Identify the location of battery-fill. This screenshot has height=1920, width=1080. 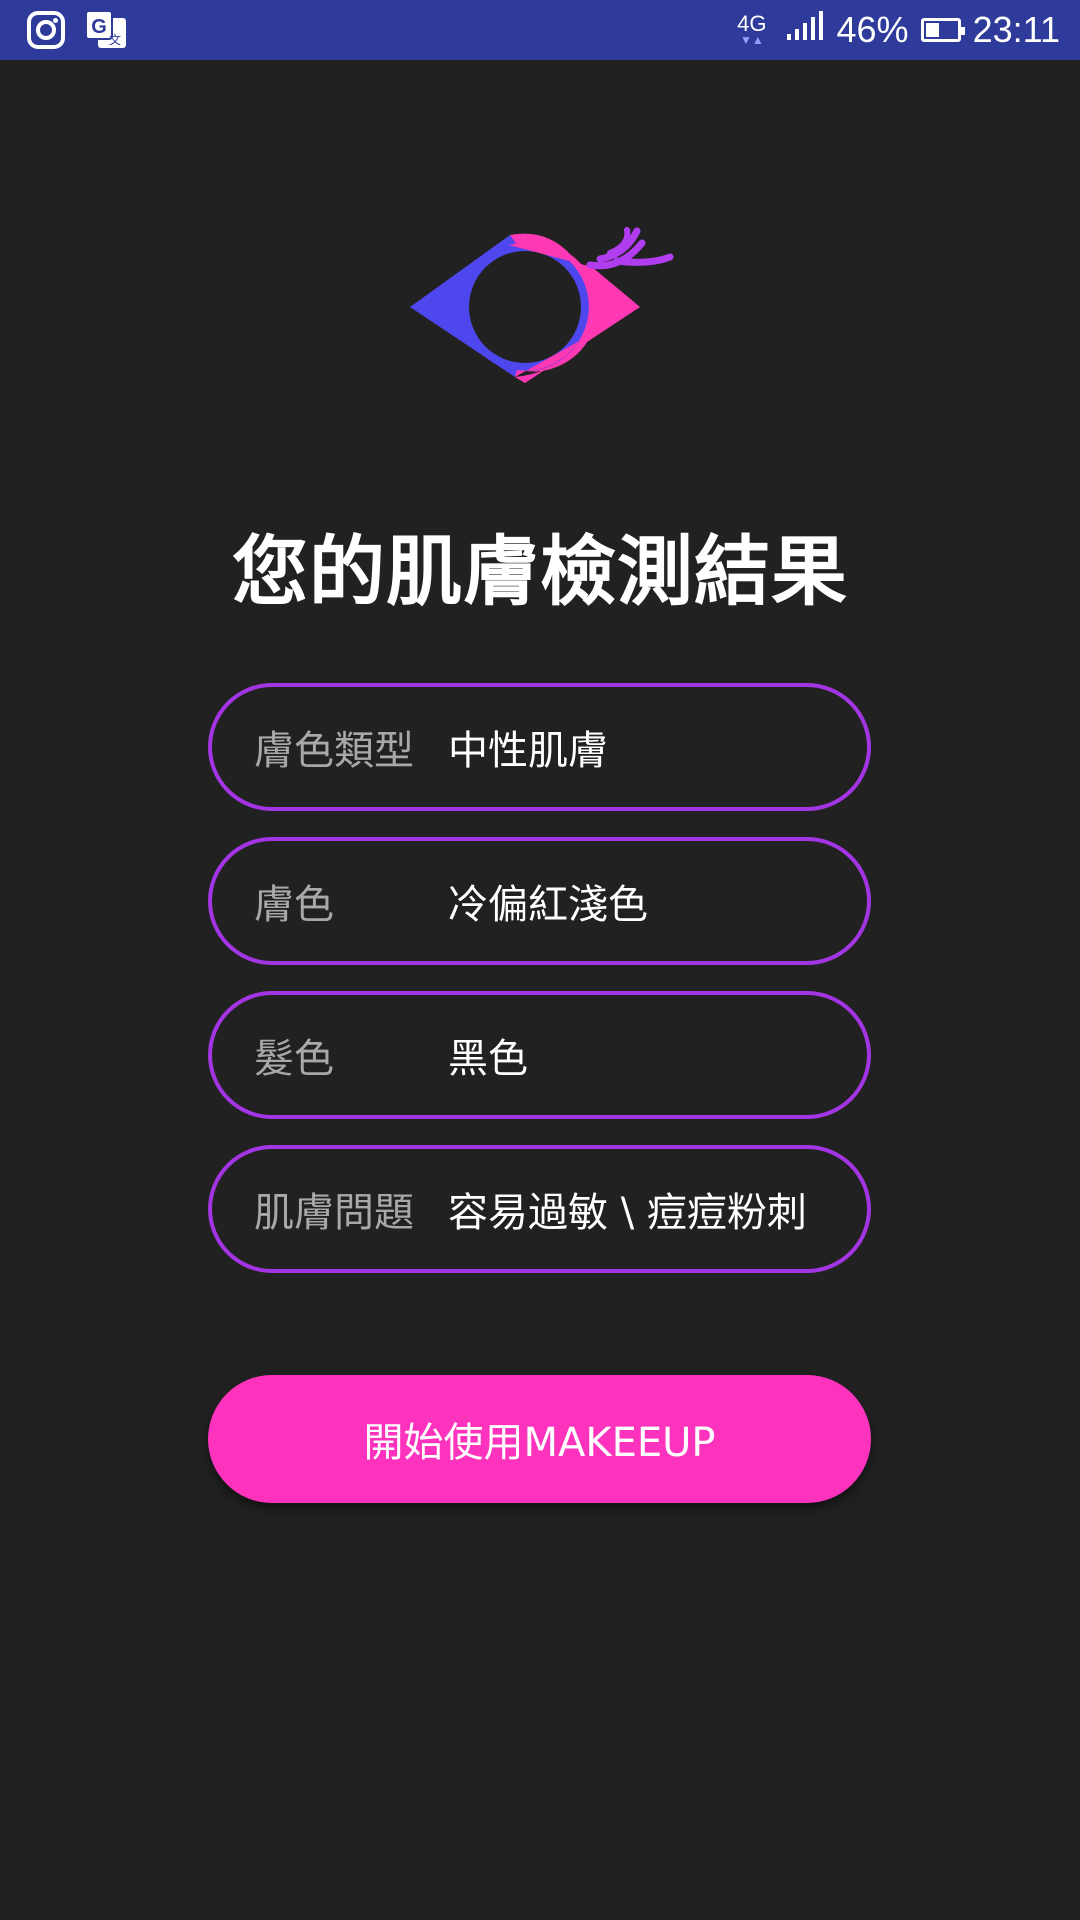
(932, 30).